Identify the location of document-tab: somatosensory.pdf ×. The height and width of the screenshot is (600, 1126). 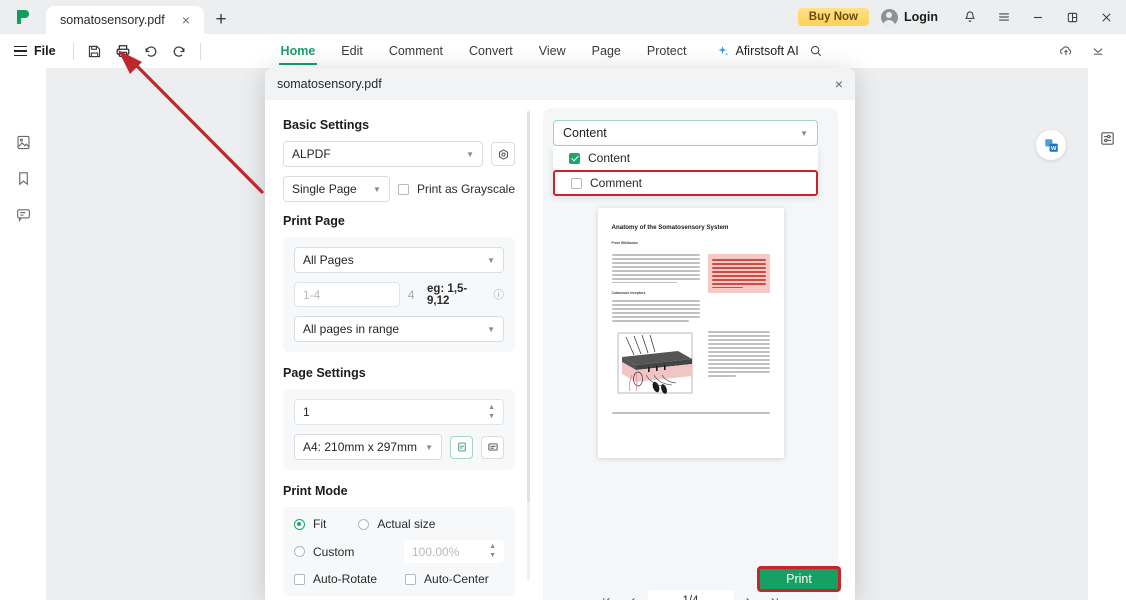
(125, 20).